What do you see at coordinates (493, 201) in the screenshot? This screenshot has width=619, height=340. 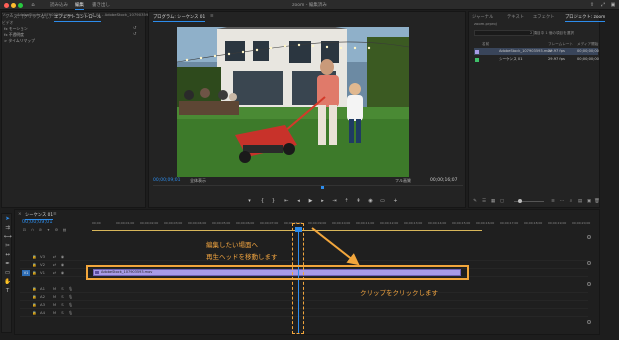 I see `icon-view-icon: ▦` at bounding box center [493, 201].